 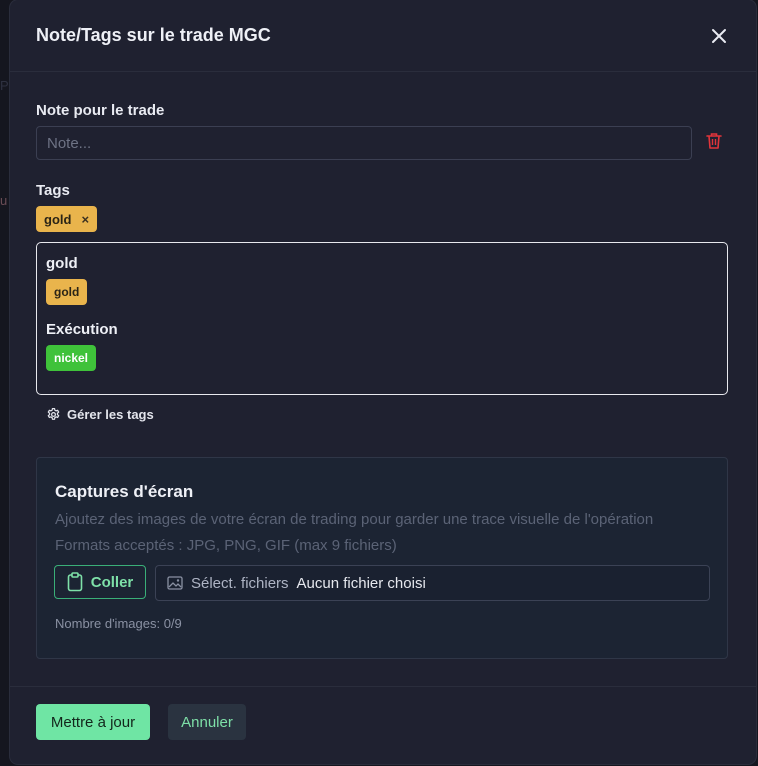 I want to click on close-icon, so click(x=719, y=35).